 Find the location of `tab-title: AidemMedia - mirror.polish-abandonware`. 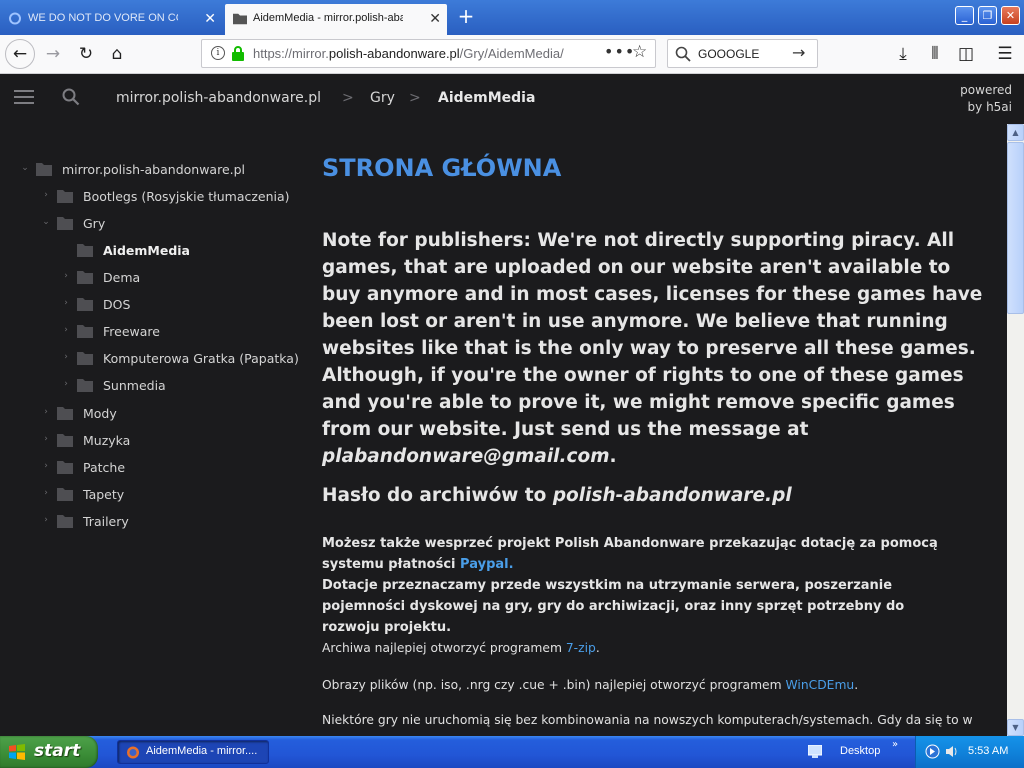

tab-title: AidemMedia - mirror.polish-abandonware is located at coordinates (328, 18).